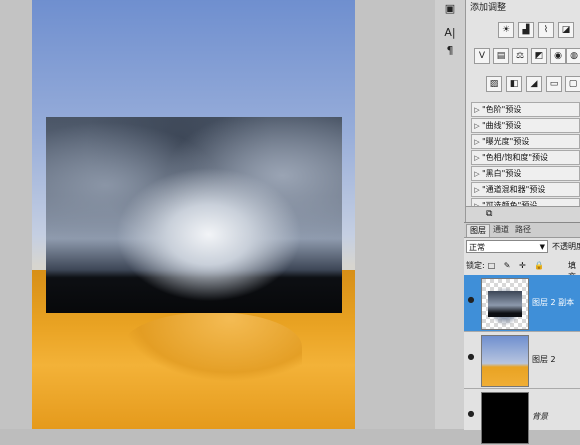 This screenshot has height=445, width=580. Describe the element at coordinates (526, 30) in the screenshot. I see `levels-icon: ▟` at that location.